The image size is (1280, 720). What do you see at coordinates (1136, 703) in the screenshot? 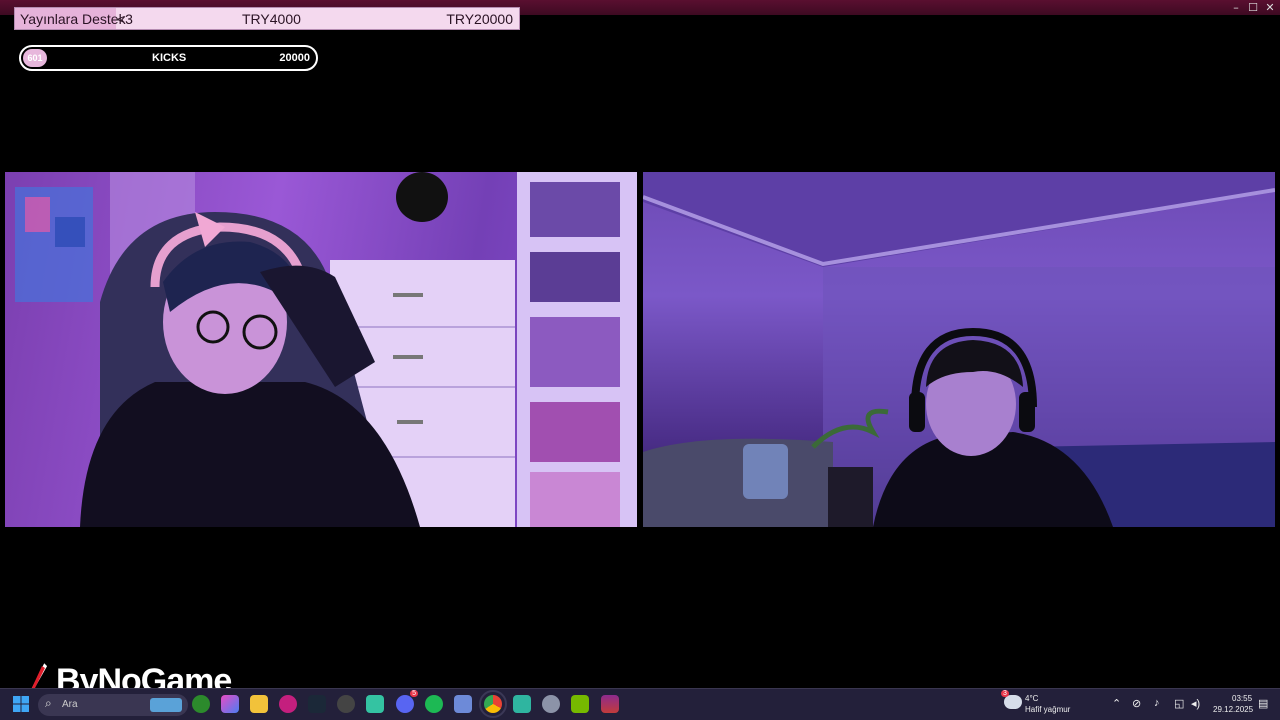
I see `network-off-icon: ⊘` at bounding box center [1136, 703].